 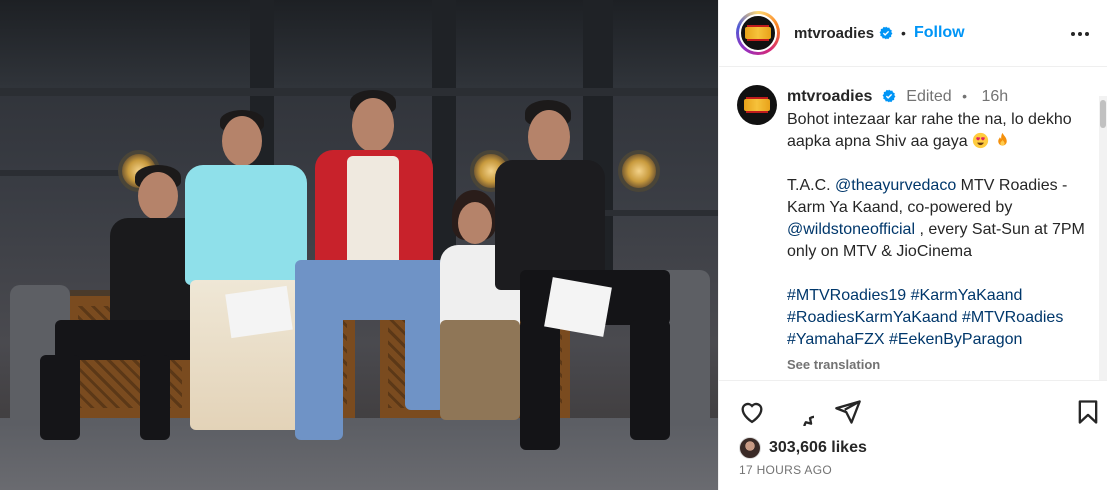 What do you see at coordinates (785, 470) in the screenshot?
I see `post-timestamp: 17 HOURS AGO` at bounding box center [785, 470].